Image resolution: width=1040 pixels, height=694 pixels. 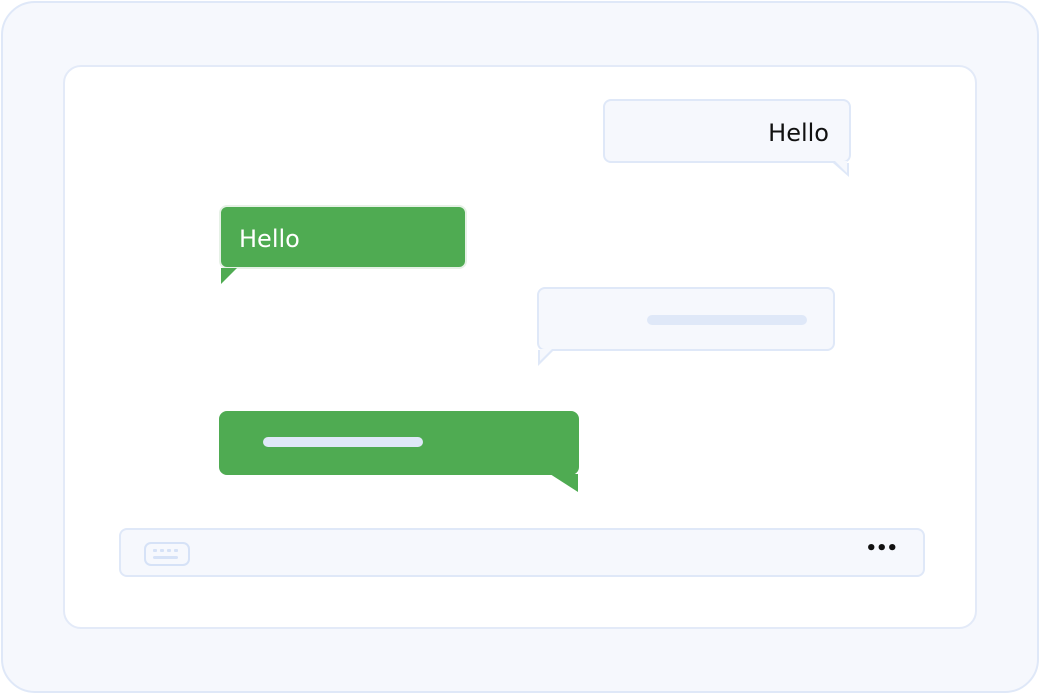 What do you see at coordinates (522, 552) in the screenshot?
I see `message-input-bar: •••` at bounding box center [522, 552].